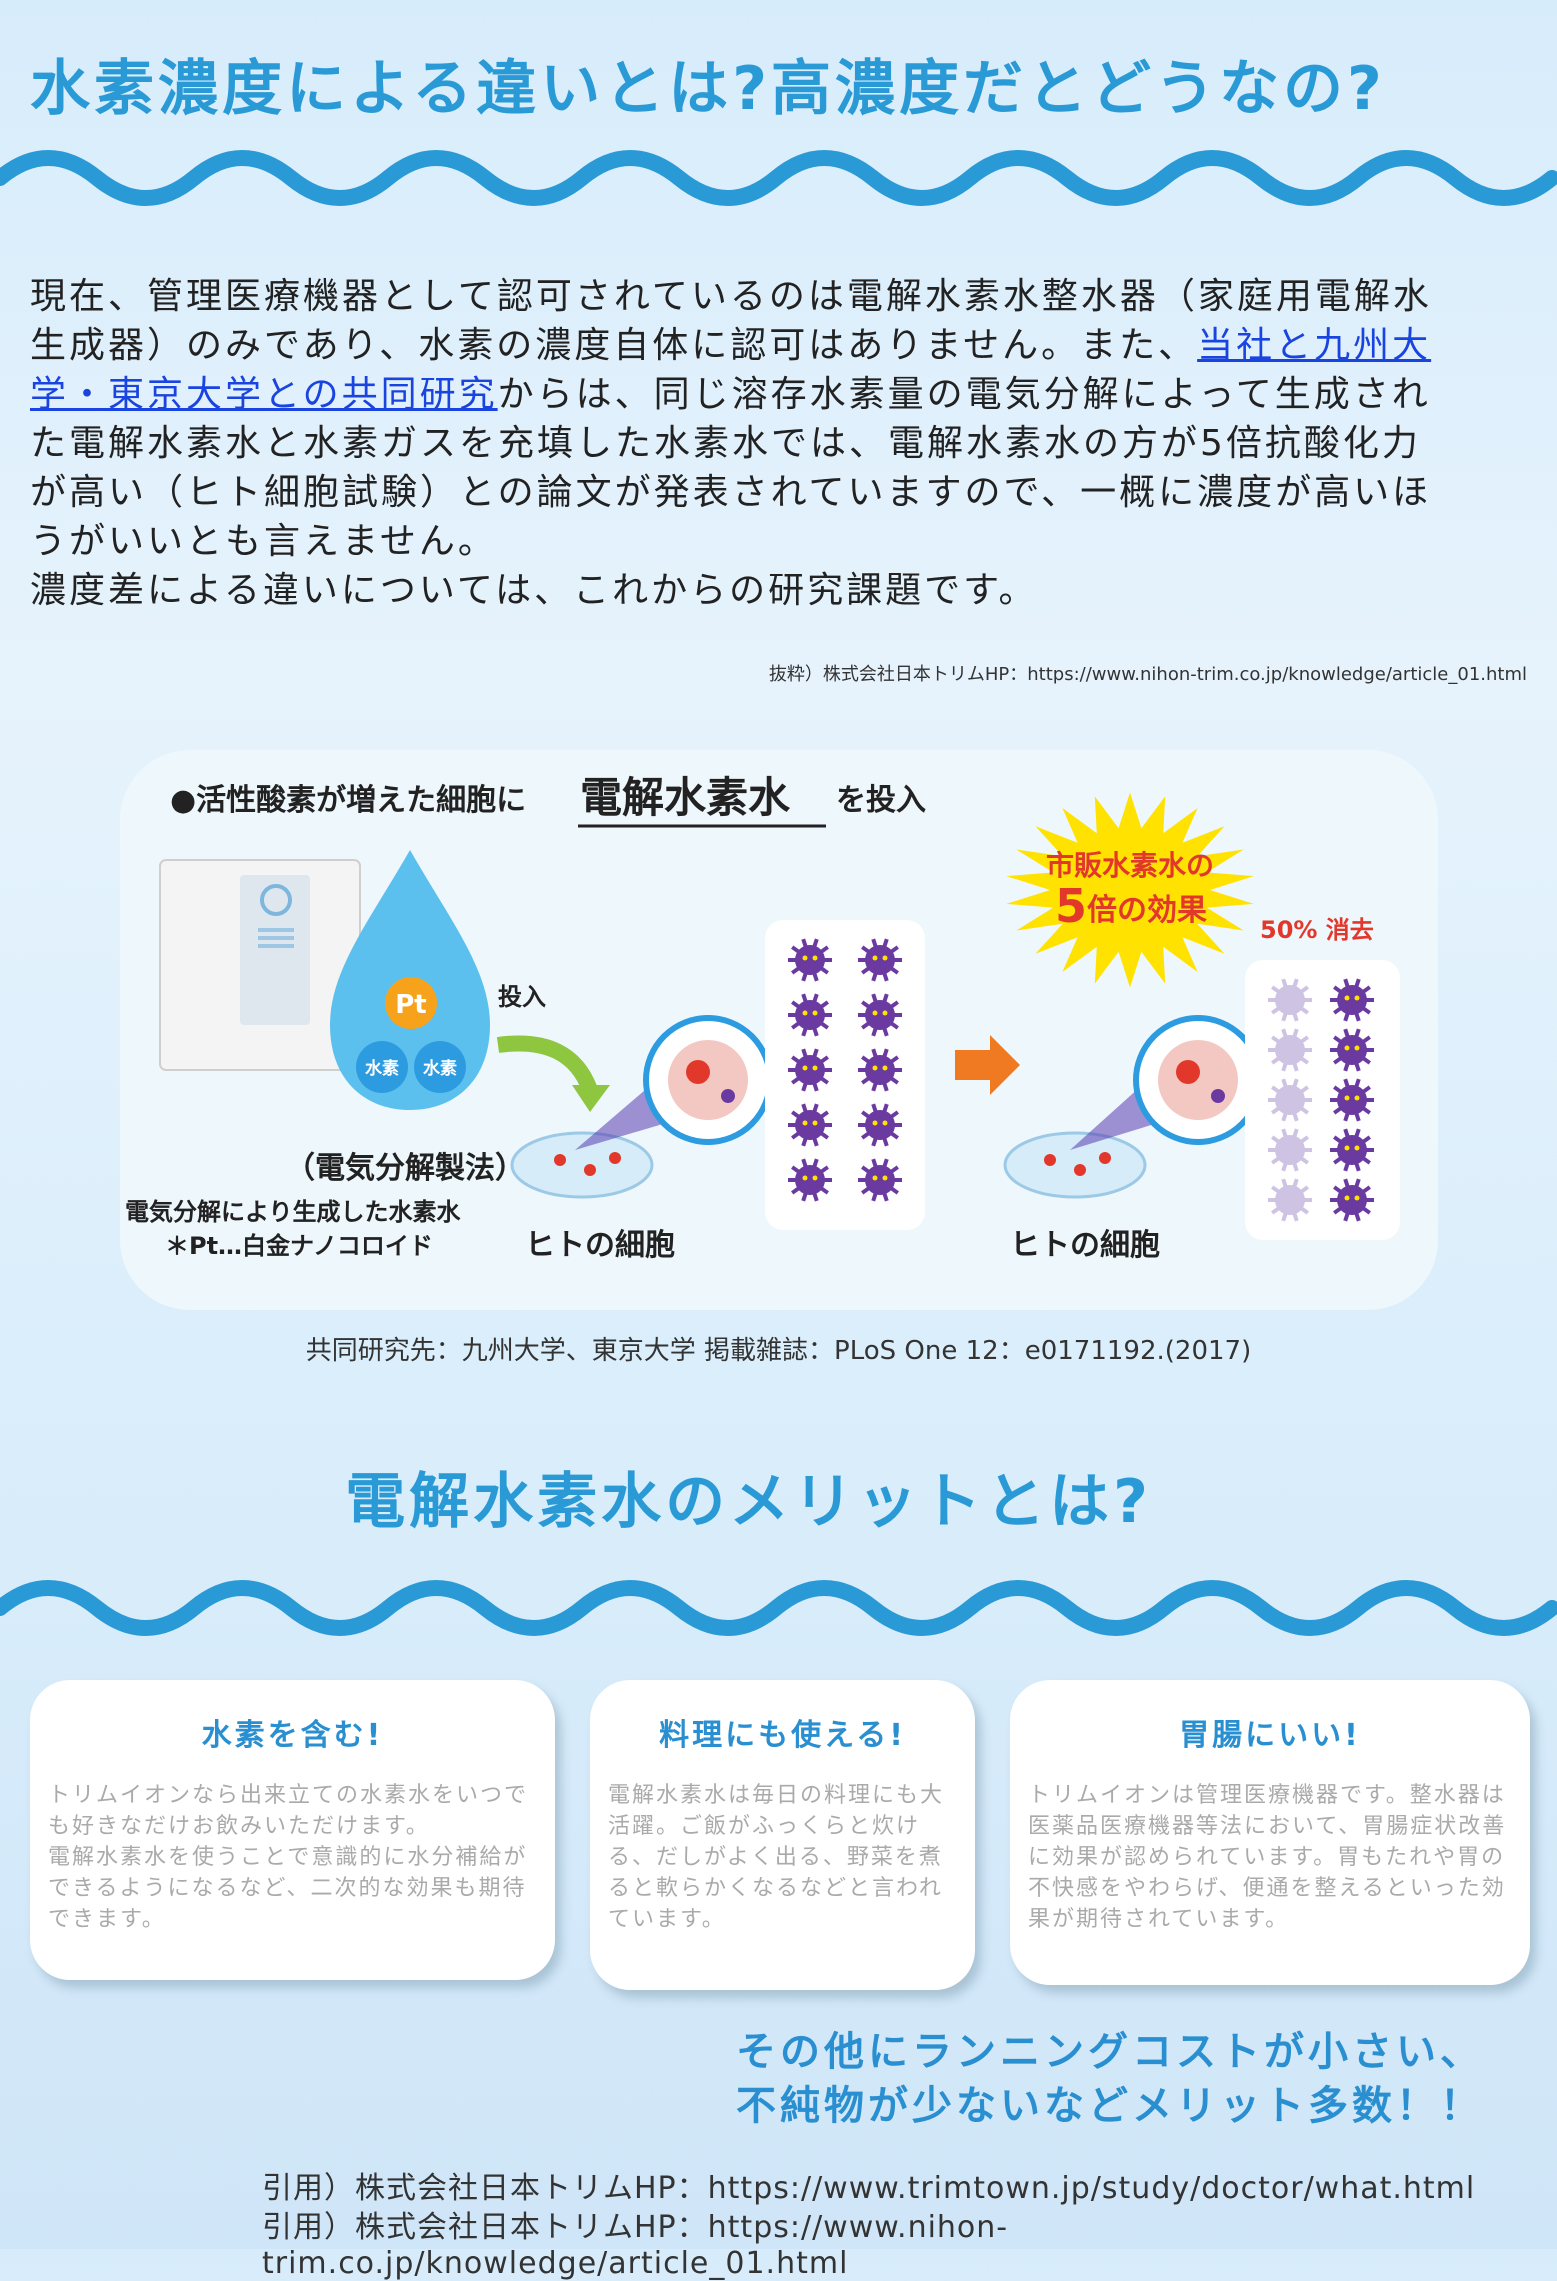 Image resolution: width=1557 pixels, height=2281 pixels. Describe the element at coordinates (1130, 865) in the screenshot. I see `burst-line-1: 市販水素水の` at that location.